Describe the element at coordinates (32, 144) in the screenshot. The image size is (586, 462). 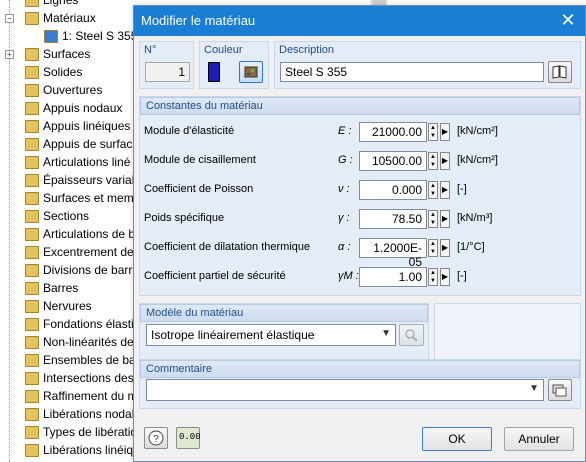
I see `surface-supports-icon` at that location.